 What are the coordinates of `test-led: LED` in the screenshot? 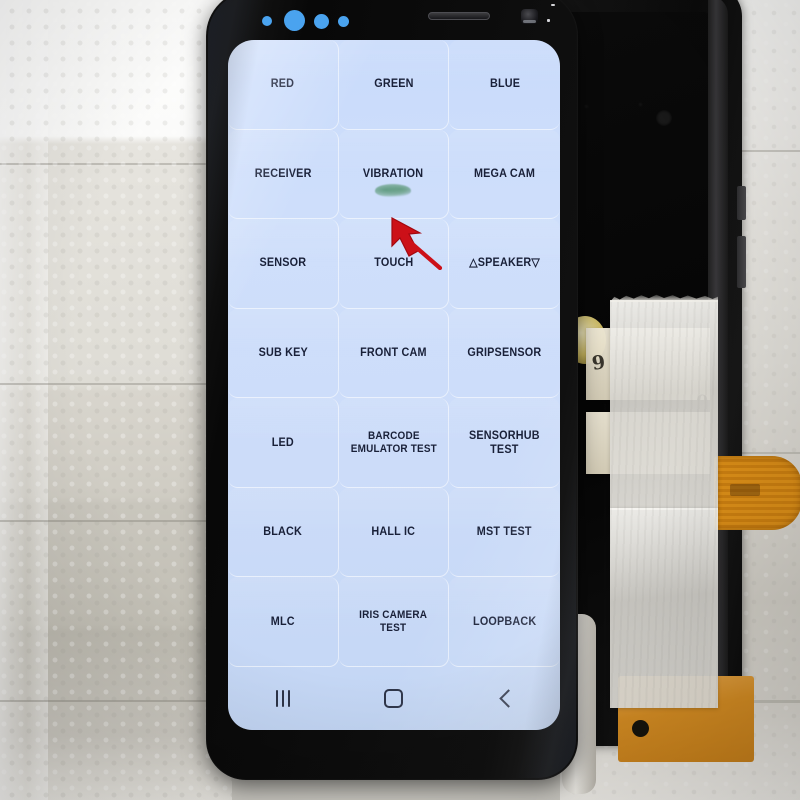 It's located at (283, 443).